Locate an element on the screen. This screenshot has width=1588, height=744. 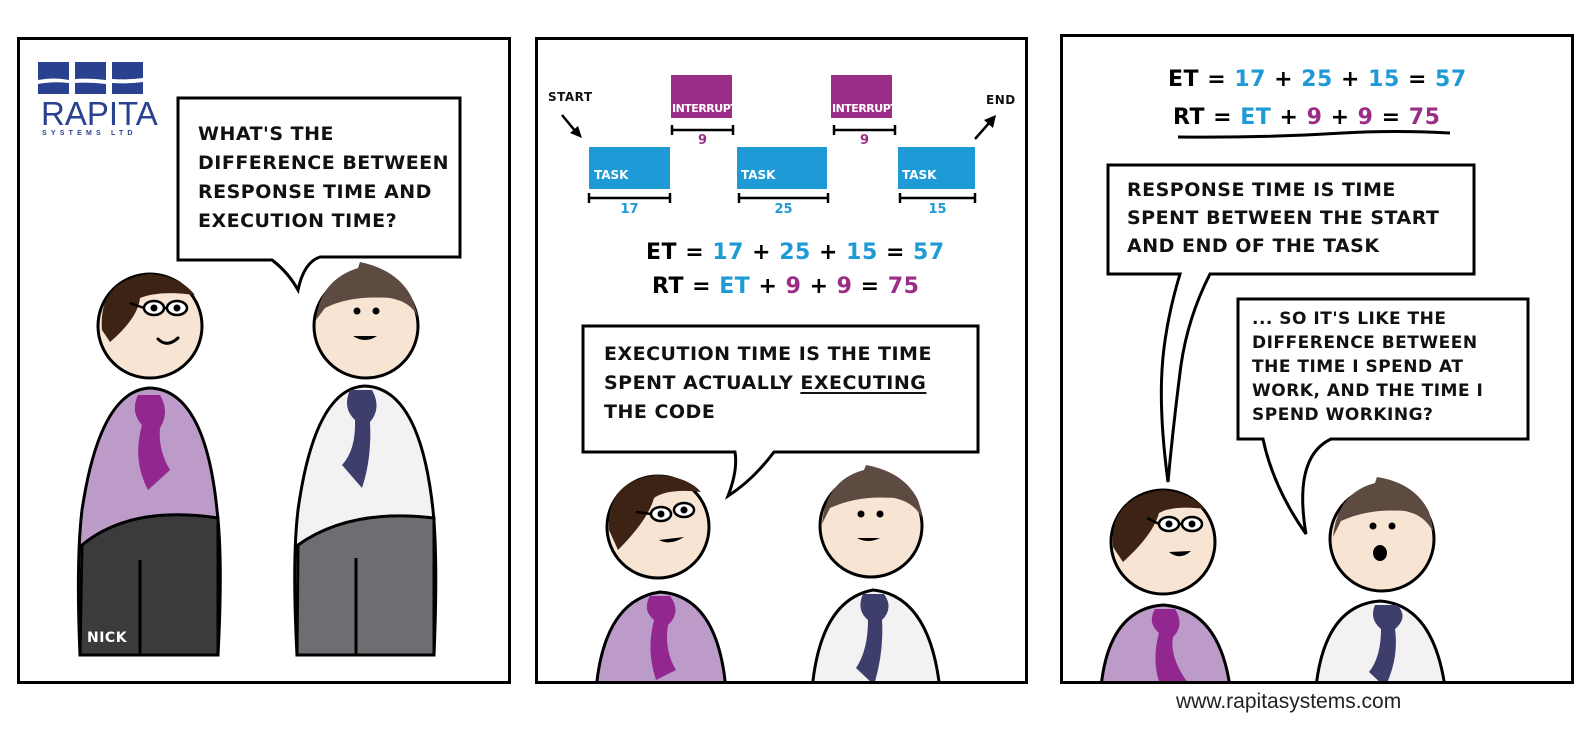
task-duration: 15 is located at coordinates (937, 209).